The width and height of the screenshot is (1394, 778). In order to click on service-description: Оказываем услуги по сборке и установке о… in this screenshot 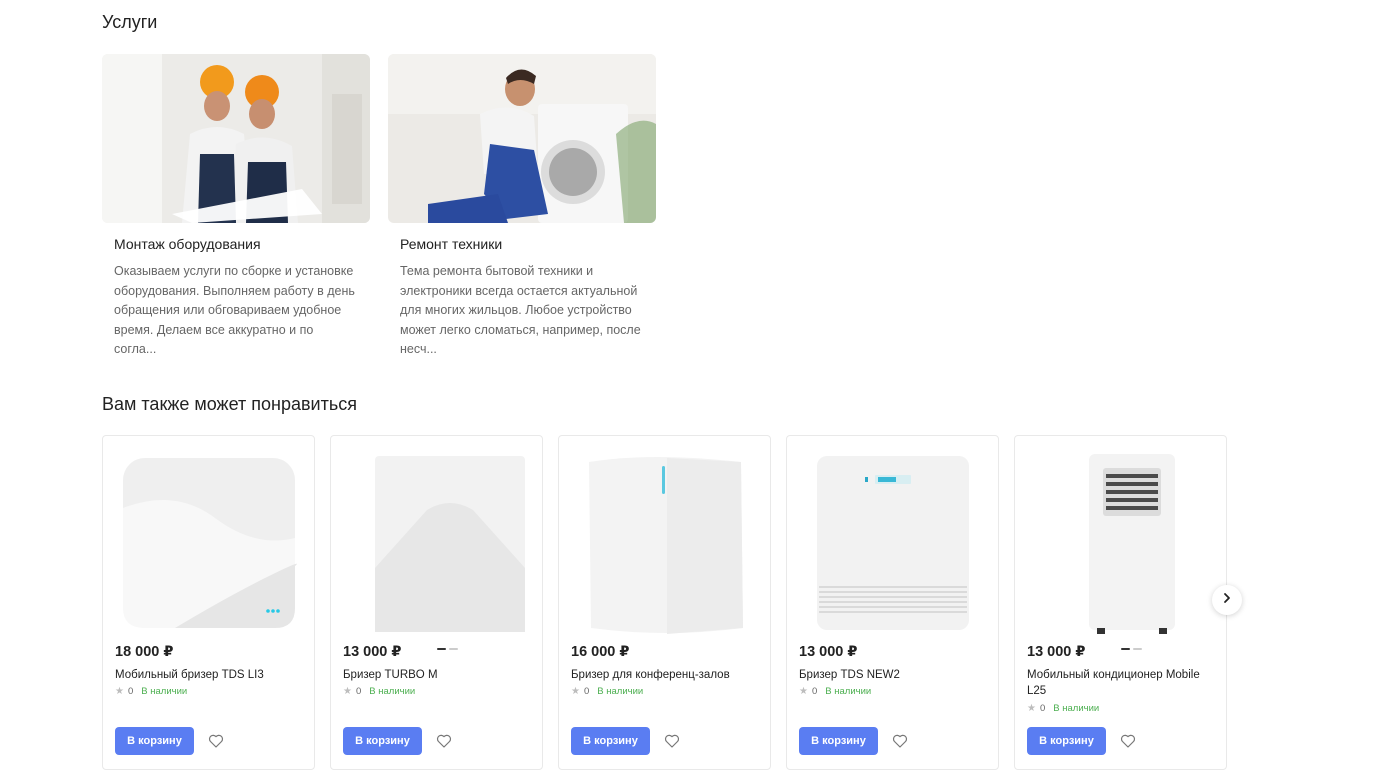, I will do `click(234, 310)`.